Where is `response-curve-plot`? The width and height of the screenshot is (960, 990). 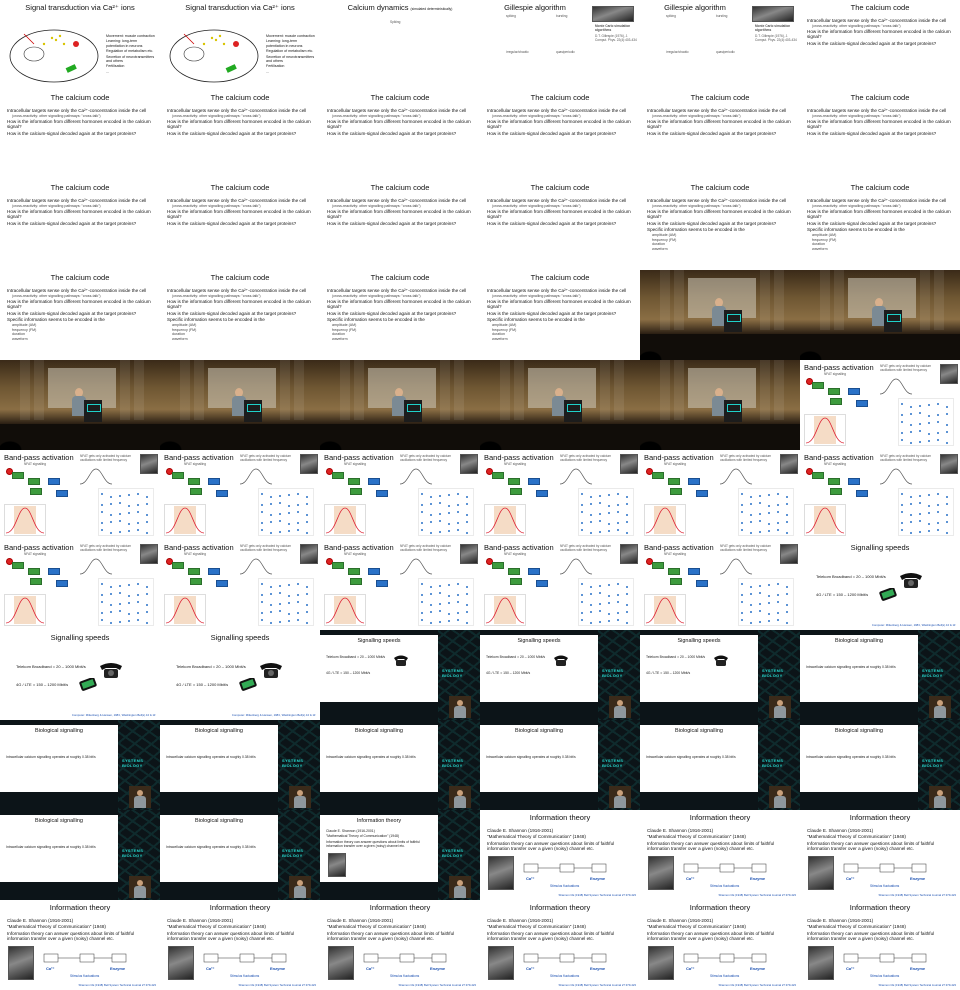 response-curve-plot is located at coordinates (736, 476).